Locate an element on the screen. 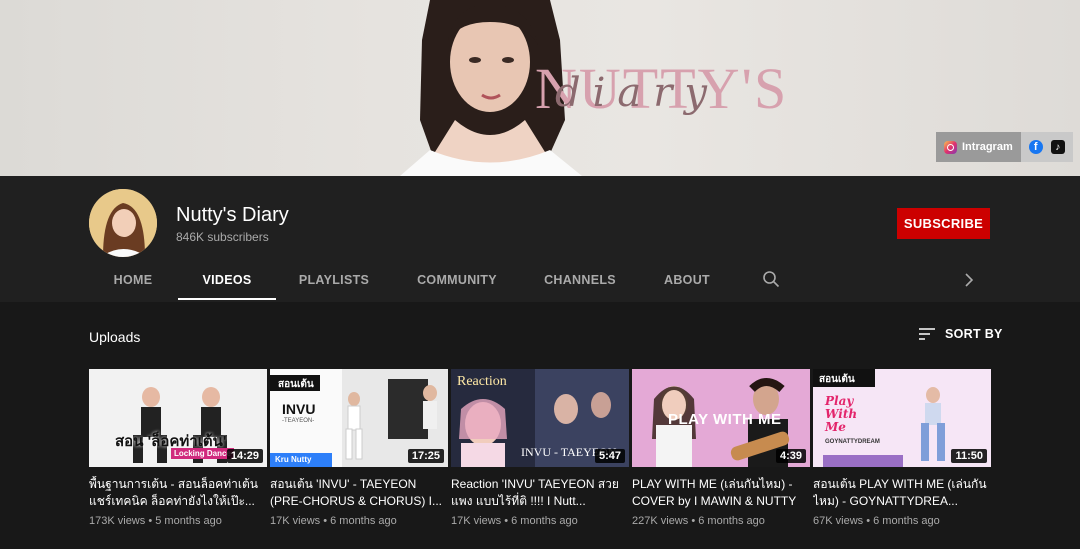 This screenshot has width=1080, height=549. instagram-link-label: Intragram is located at coordinates (987, 147).